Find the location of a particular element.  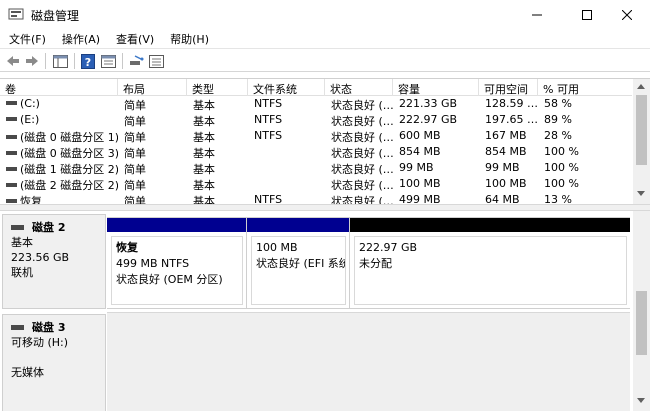

column-header-status: 状态 is located at coordinates (359, 87).